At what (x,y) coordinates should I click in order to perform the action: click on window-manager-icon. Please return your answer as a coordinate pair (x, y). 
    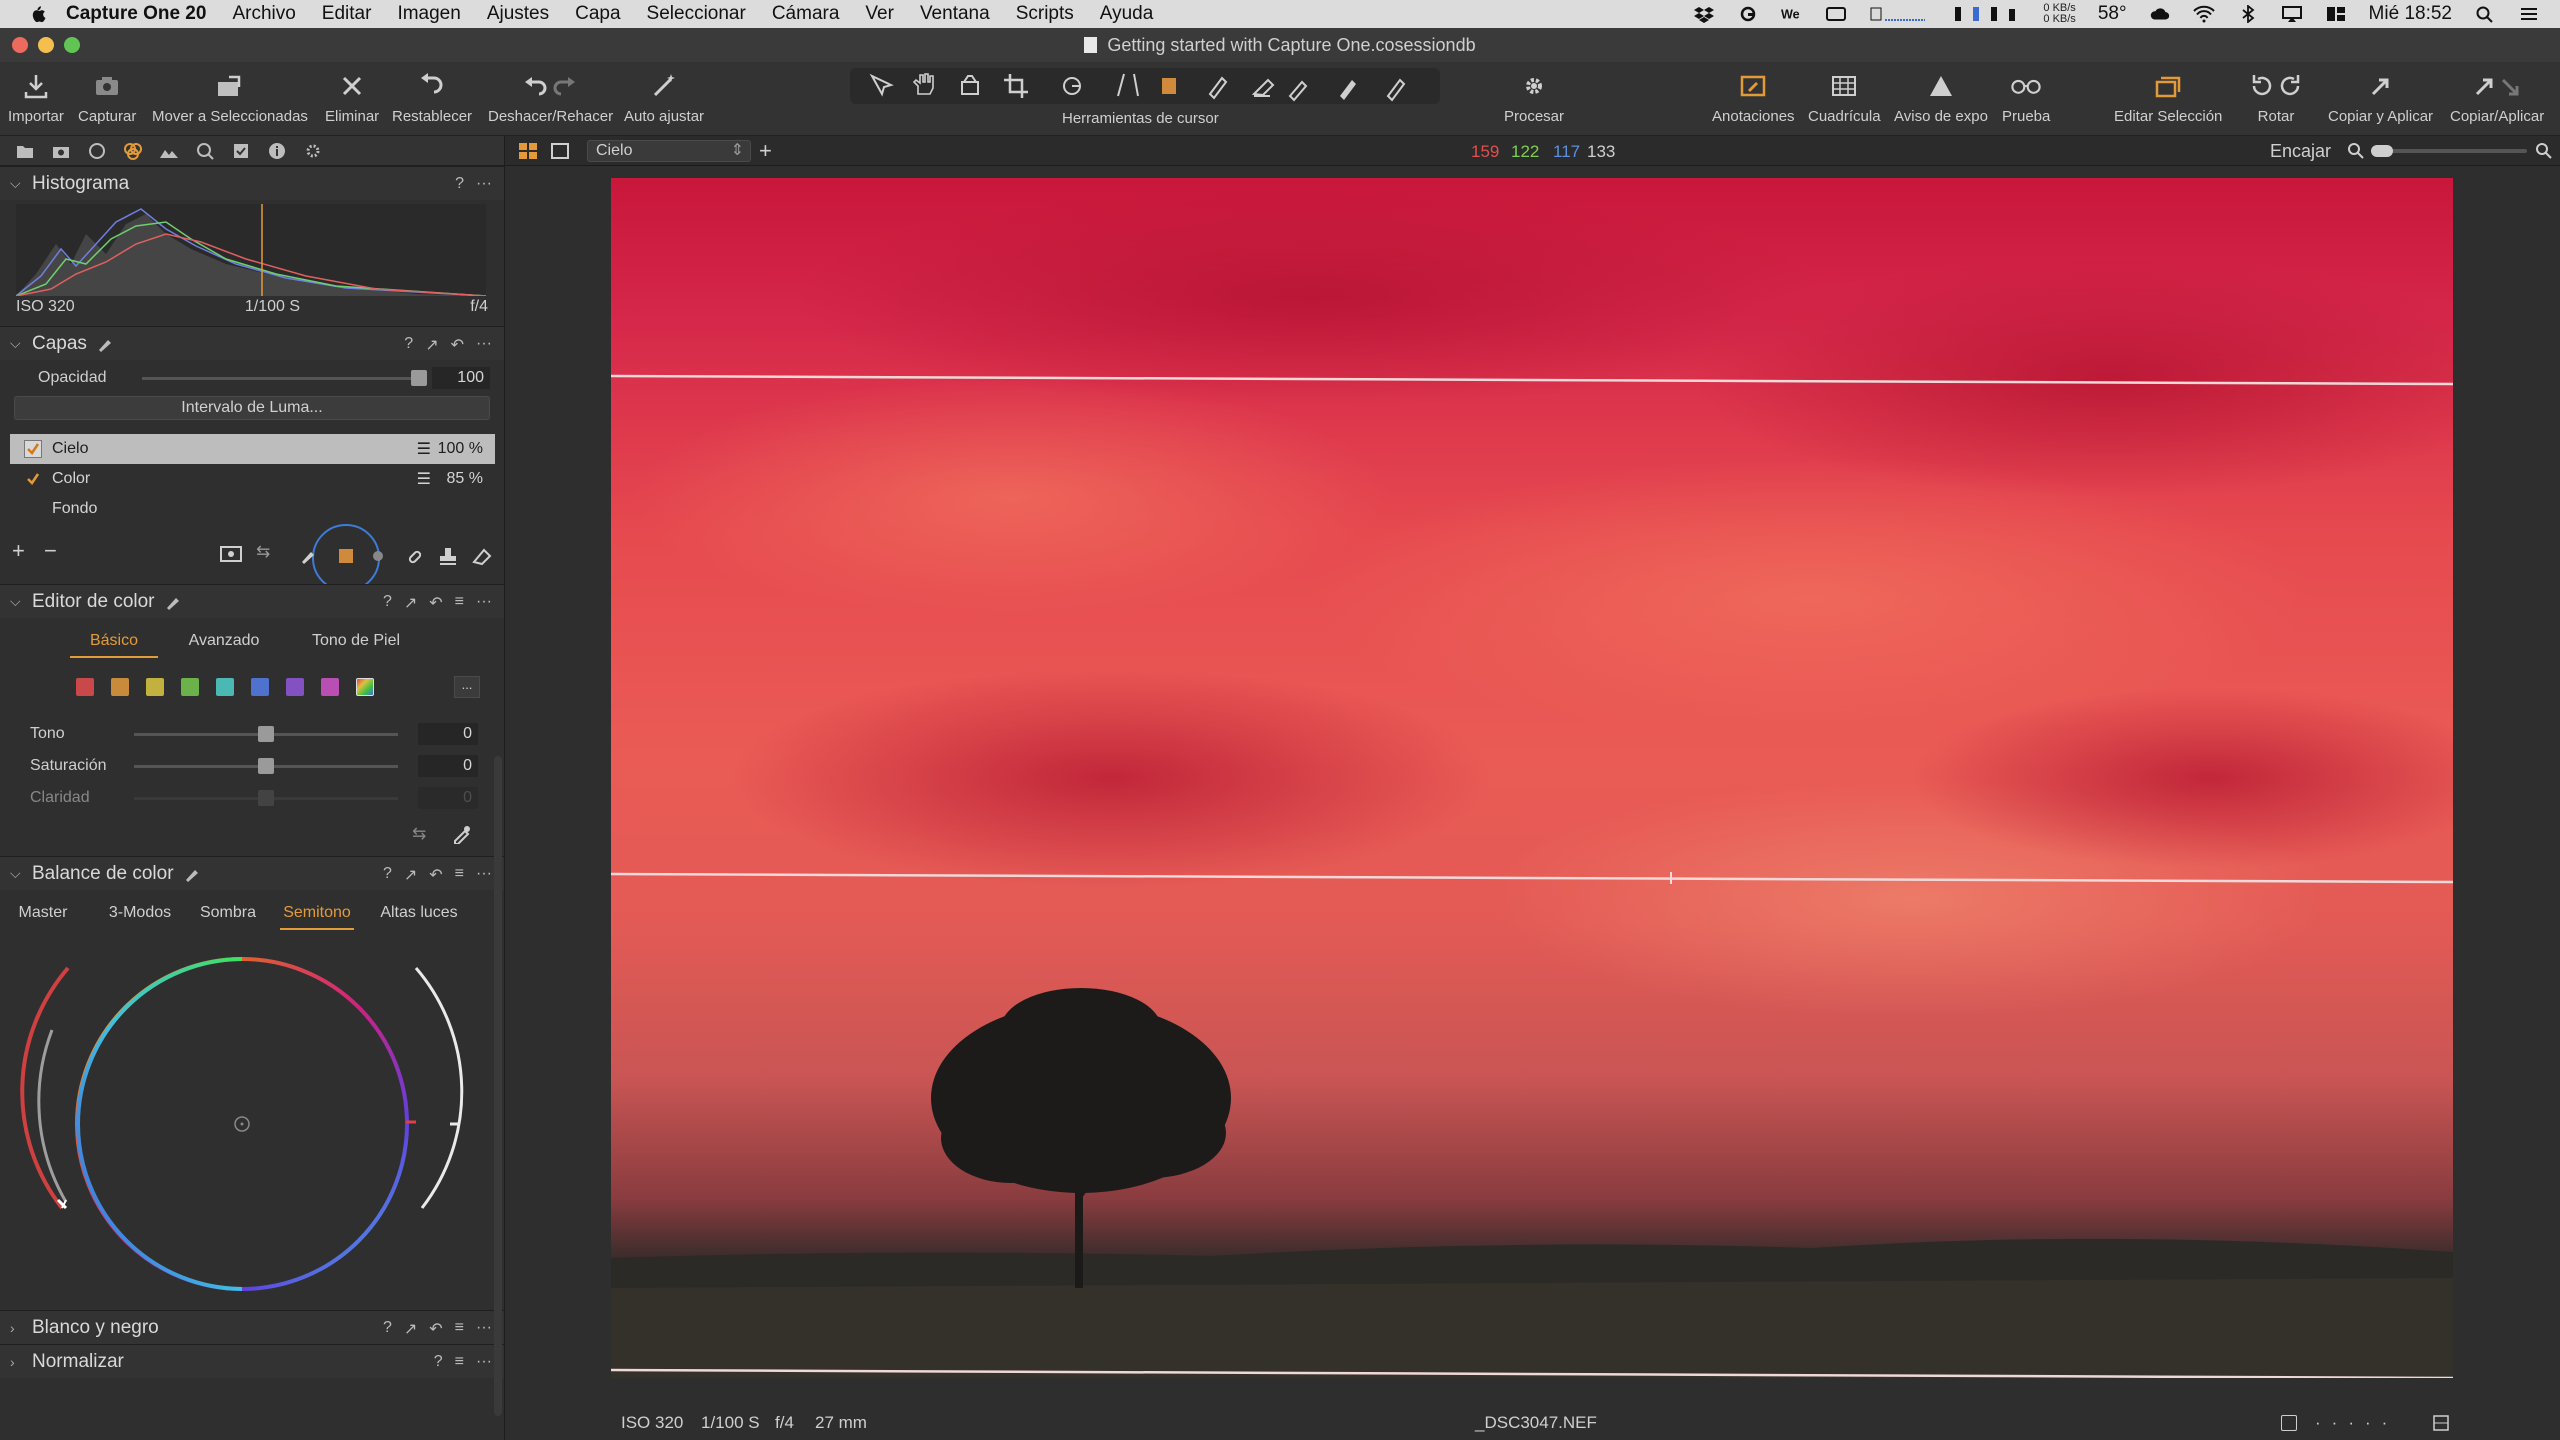
    Looking at the image, I should click on (2336, 14).